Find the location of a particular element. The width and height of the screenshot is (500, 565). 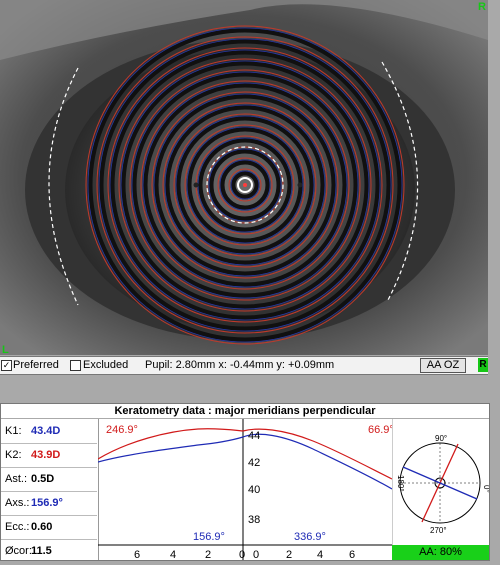

excluded-checkbox is located at coordinates (75, 365).